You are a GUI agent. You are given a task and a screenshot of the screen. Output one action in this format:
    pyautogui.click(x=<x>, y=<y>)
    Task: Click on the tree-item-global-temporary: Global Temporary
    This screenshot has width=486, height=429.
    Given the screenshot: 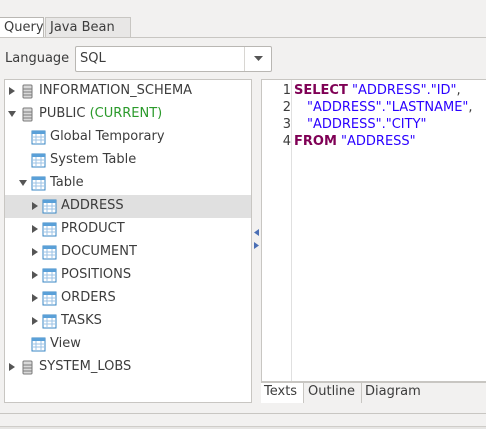 What is the action you would take?
    pyautogui.click(x=128, y=137)
    